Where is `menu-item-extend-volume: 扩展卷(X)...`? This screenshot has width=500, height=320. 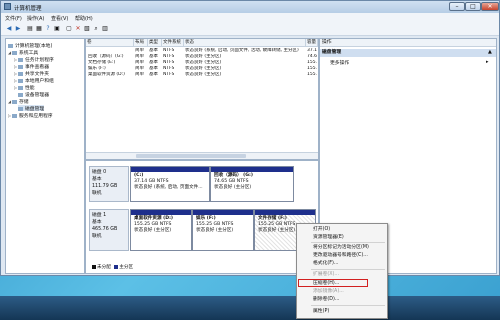 menu-item-extend-volume: 扩展卷(X)... is located at coordinates (326, 274).